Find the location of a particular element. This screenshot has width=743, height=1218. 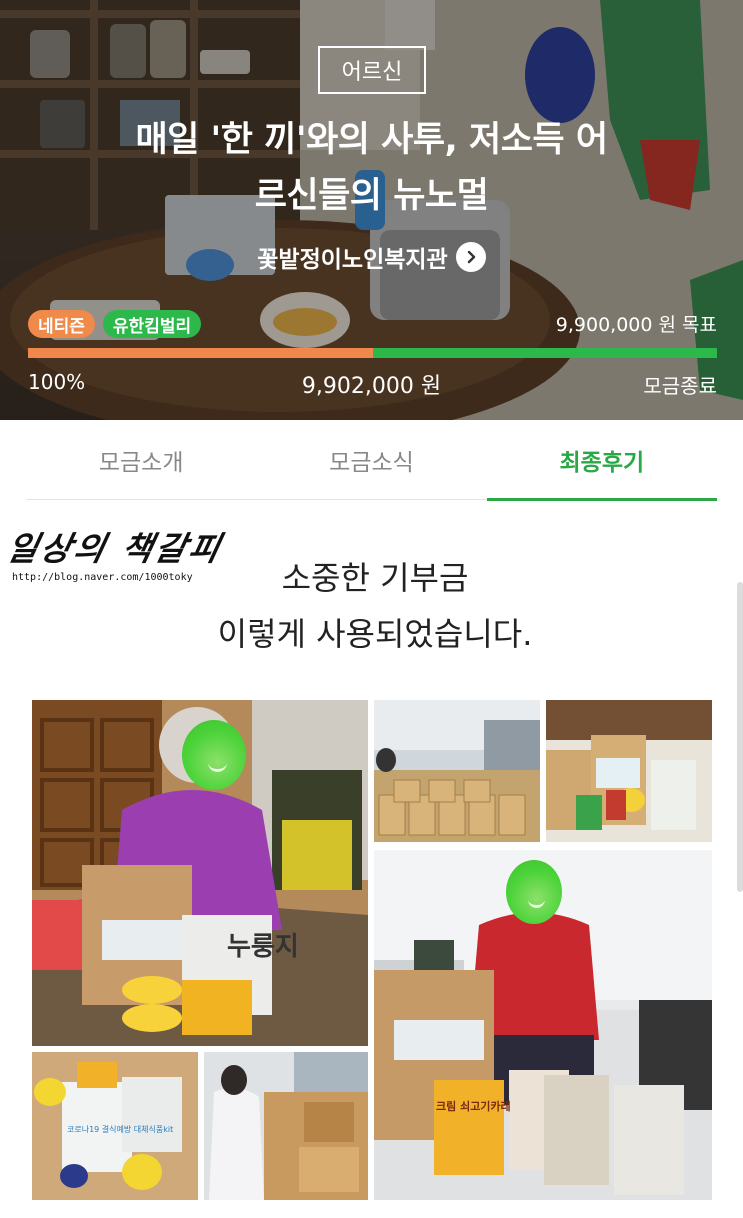

sponsor-tag-netizen: 네티즌 is located at coordinates (61, 324).